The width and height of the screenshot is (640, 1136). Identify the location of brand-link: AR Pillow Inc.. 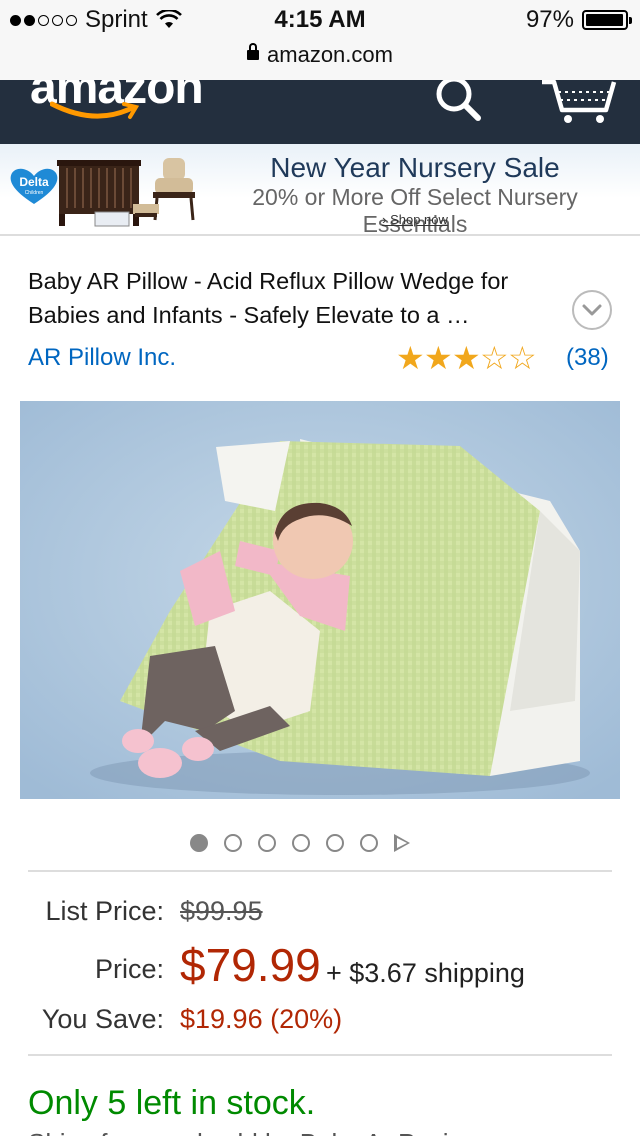
(102, 358).